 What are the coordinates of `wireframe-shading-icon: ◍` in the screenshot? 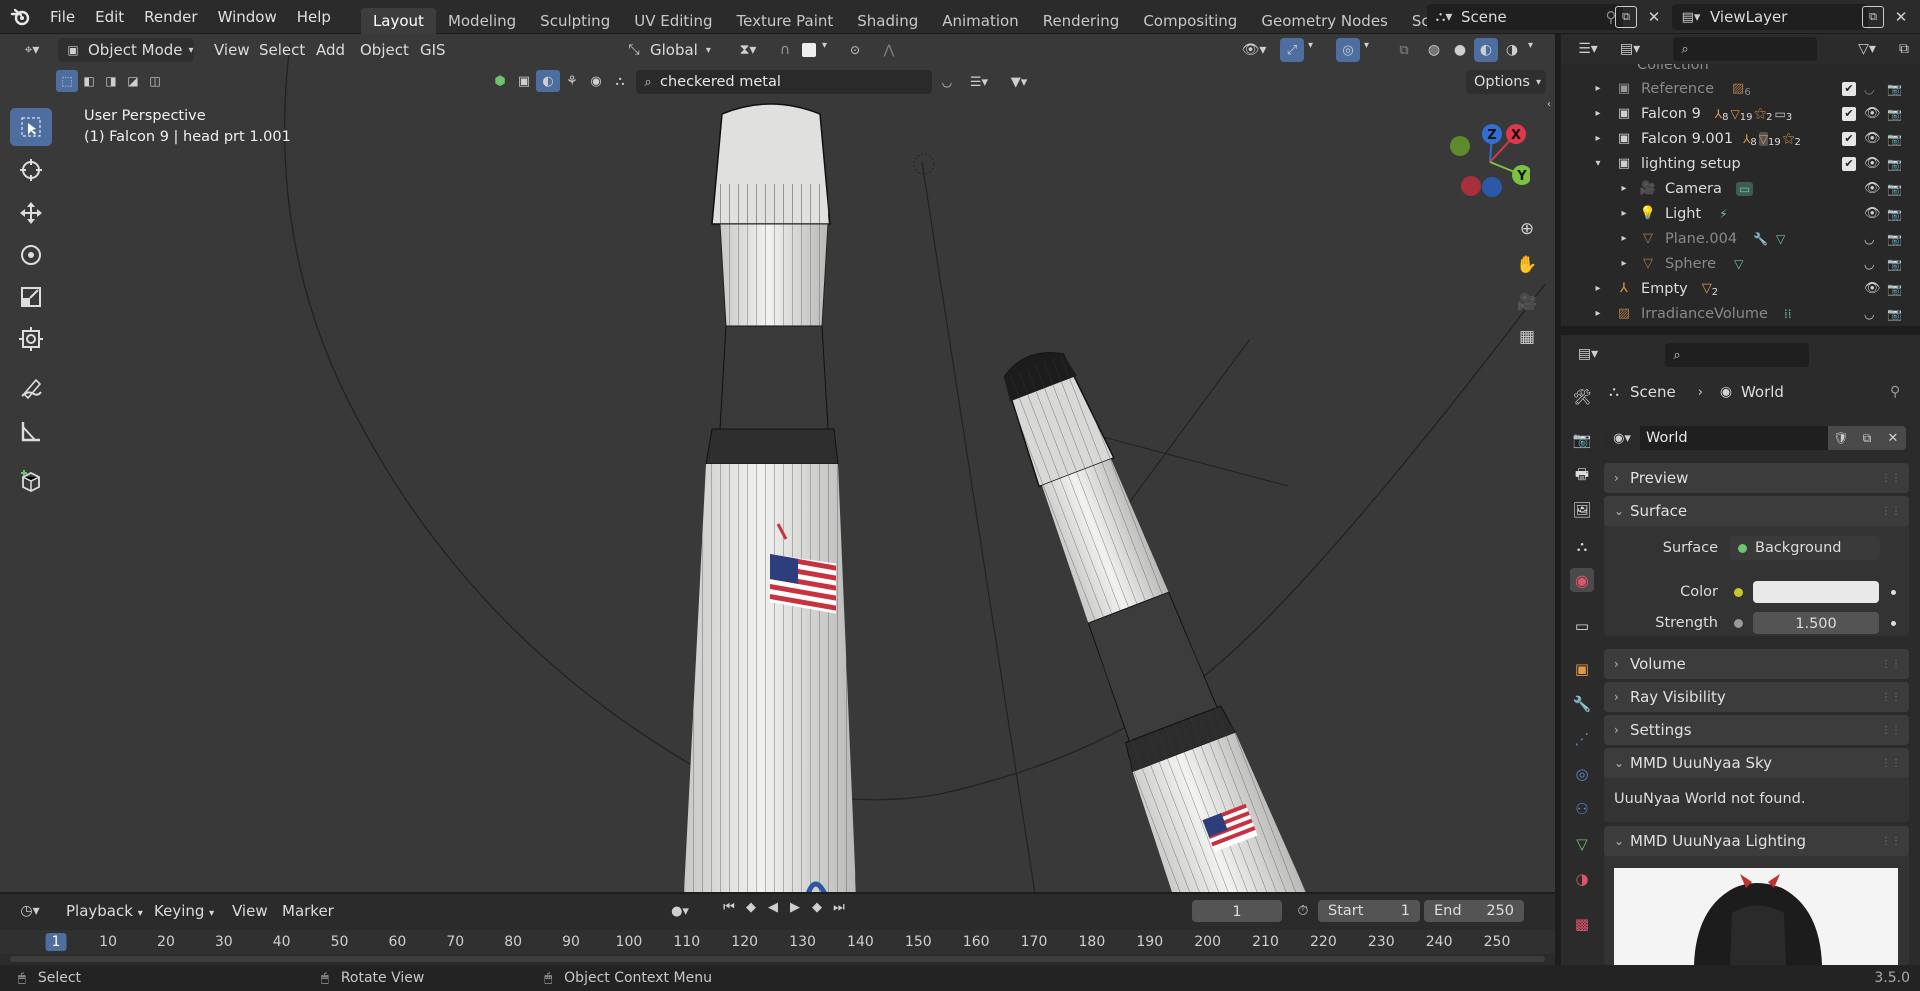 It's located at (1434, 50).